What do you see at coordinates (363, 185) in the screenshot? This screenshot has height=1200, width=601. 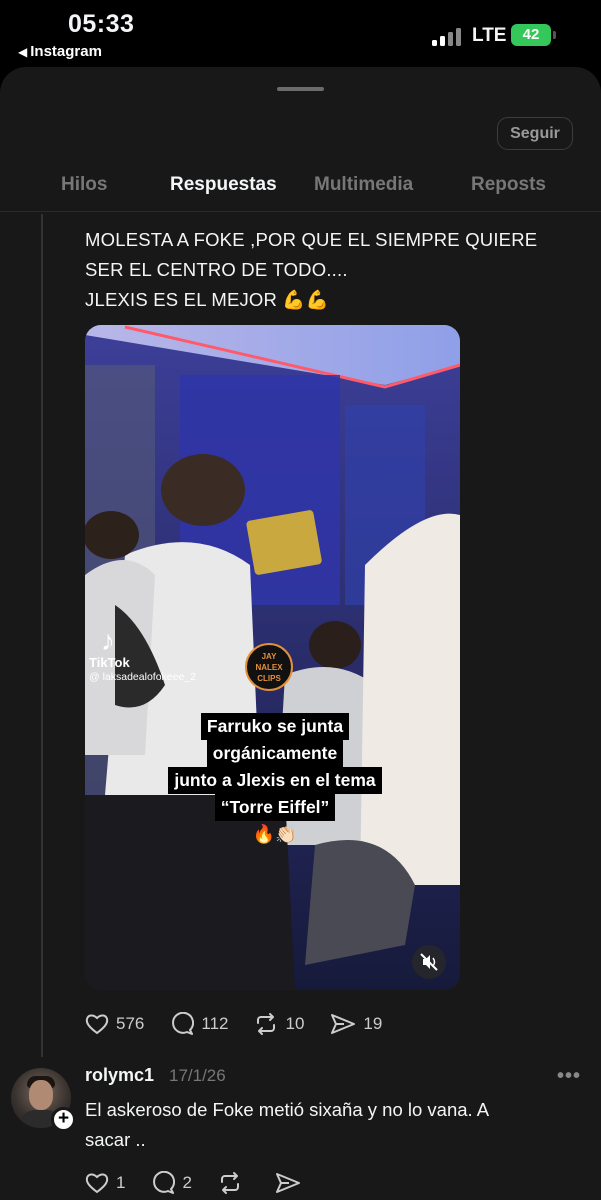 I see `tab-multimedia: Multimedia` at bounding box center [363, 185].